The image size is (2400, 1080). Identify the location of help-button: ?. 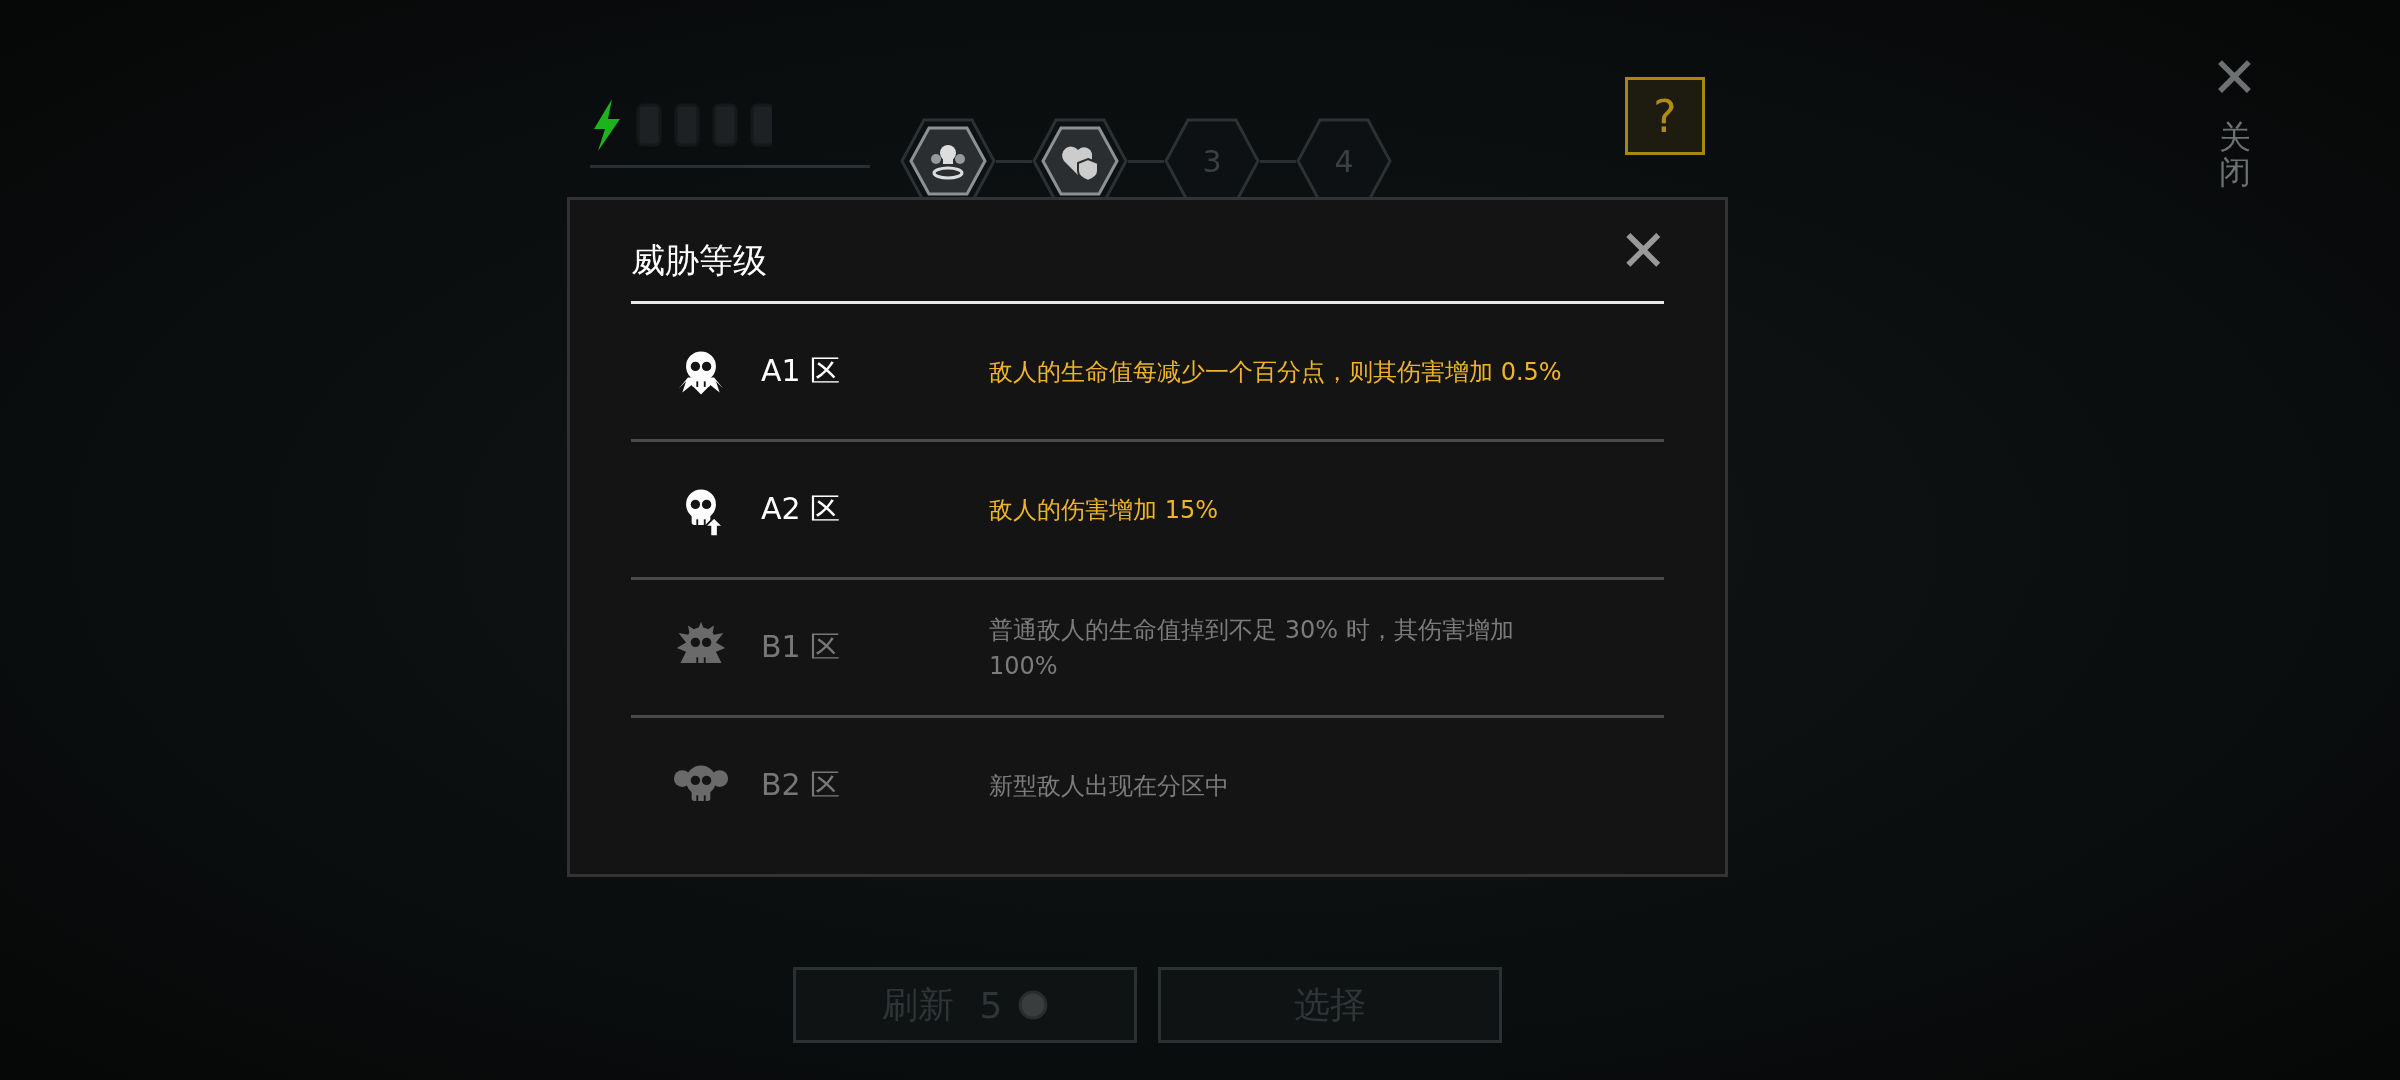
(1665, 116).